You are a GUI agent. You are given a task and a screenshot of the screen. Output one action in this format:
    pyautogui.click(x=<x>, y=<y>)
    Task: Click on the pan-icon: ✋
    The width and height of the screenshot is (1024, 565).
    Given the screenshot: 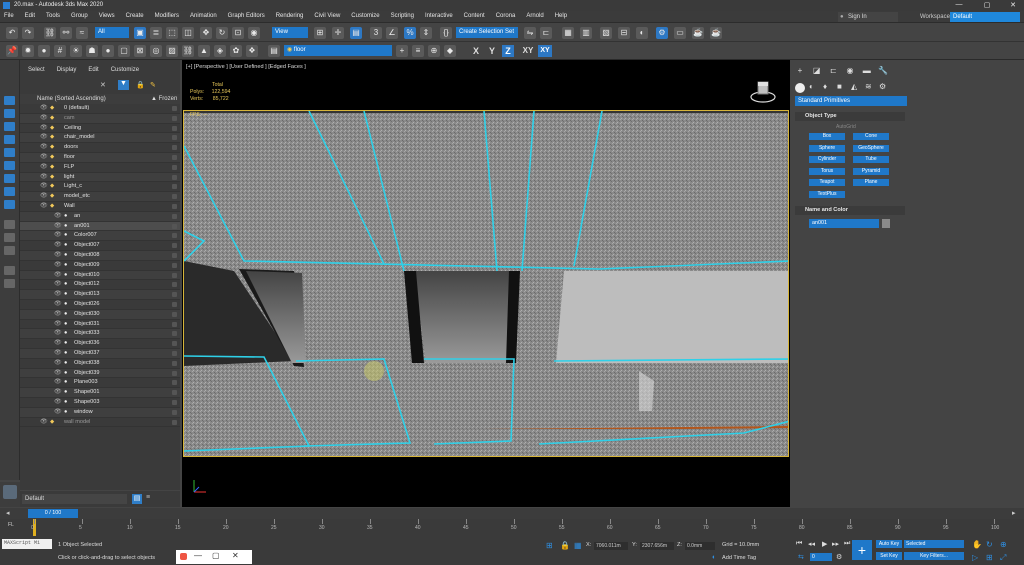 What is the action you would take?
    pyautogui.click(x=977, y=544)
    